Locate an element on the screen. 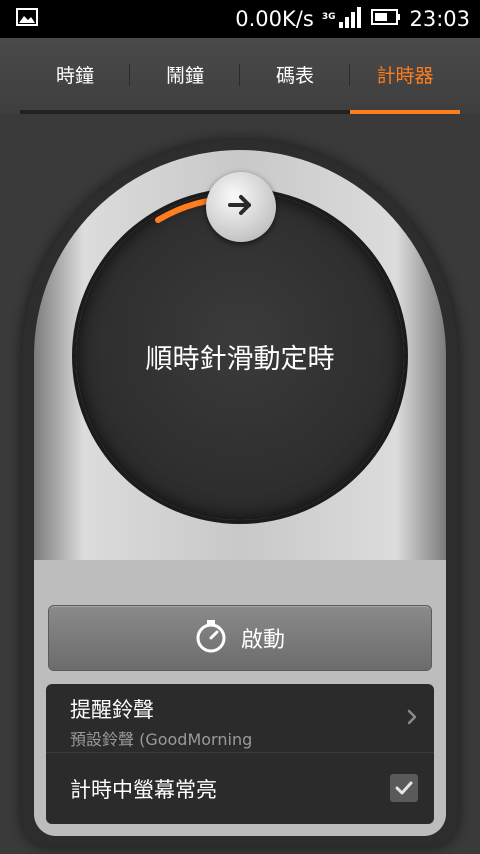 The image size is (480, 854). network-type: 3G is located at coordinates (328, 17).